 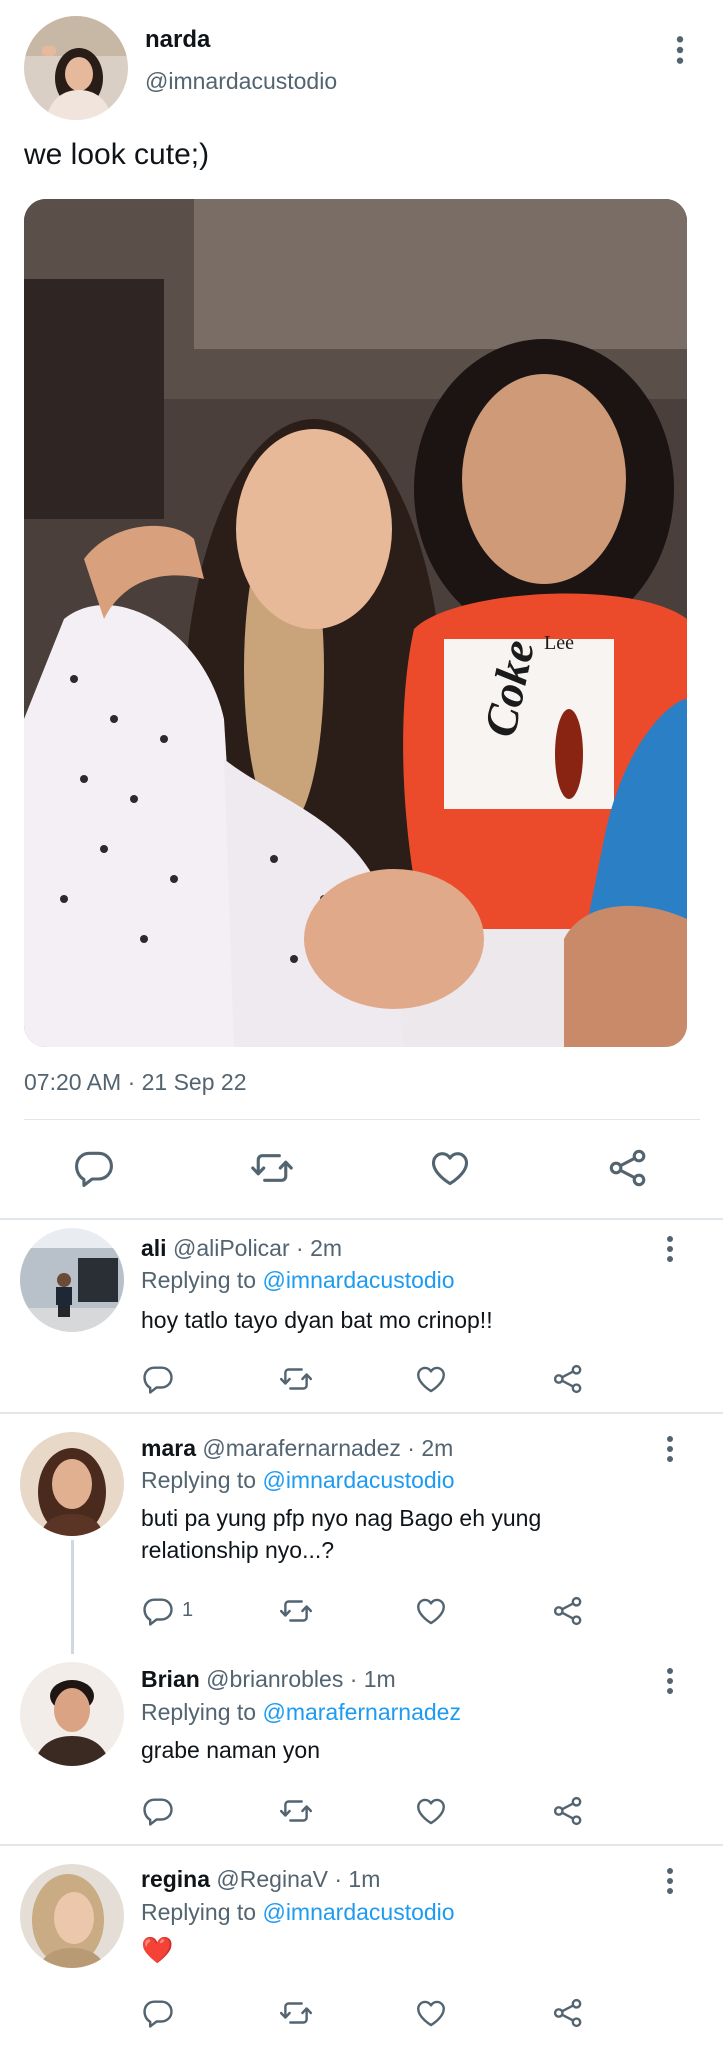 I want to click on author-handle-time: @ReginaV · 1m, so click(x=295, y=1879).